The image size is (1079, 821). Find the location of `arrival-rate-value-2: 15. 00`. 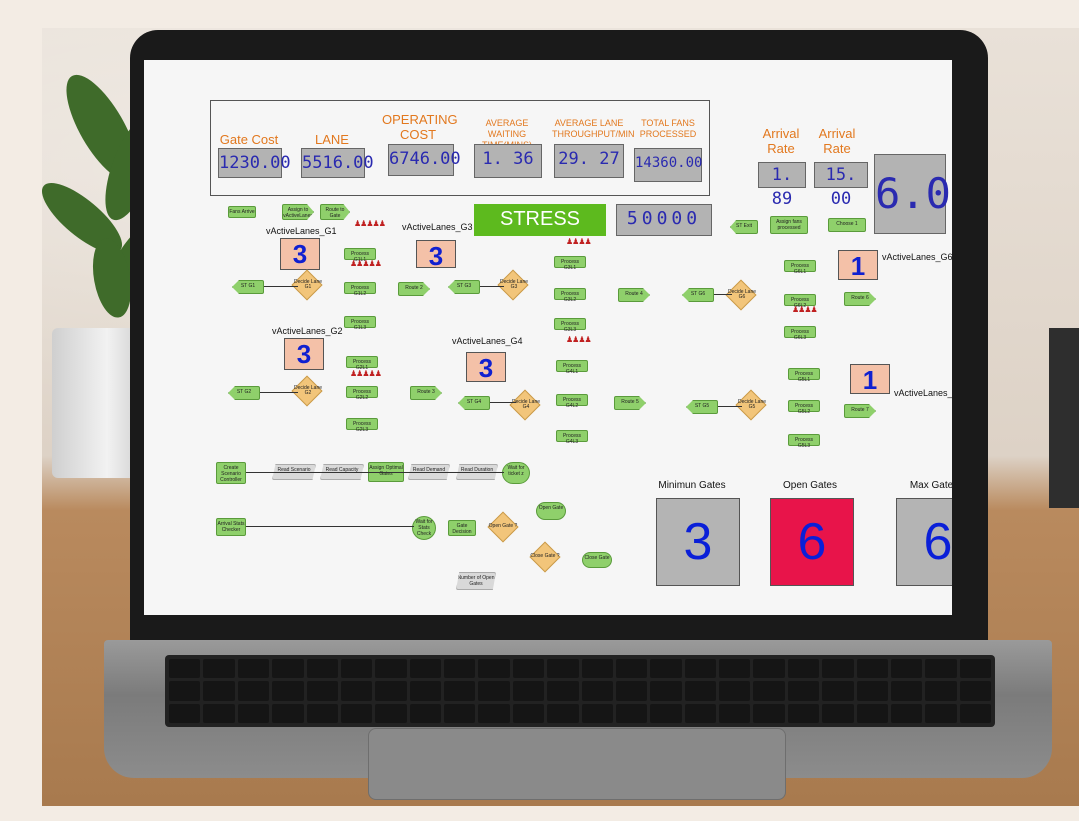

arrival-rate-value-2: 15. 00 is located at coordinates (841, 185).